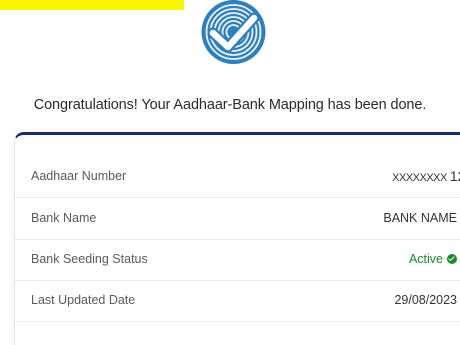  I want to click on last-updated-label: Last Updated Date, so click(83, 300).